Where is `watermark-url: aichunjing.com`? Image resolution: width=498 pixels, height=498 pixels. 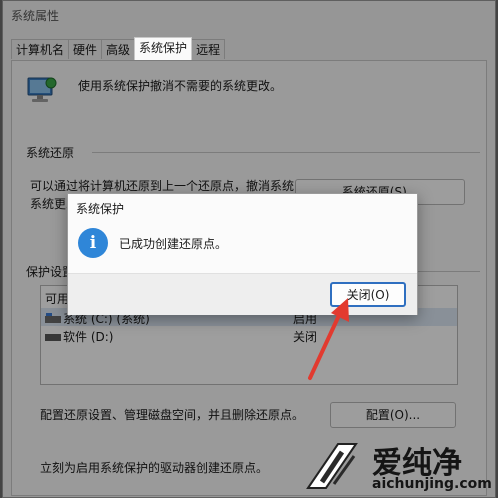 watermark-url: aichunjing.com is located at coordinates (432, 484).